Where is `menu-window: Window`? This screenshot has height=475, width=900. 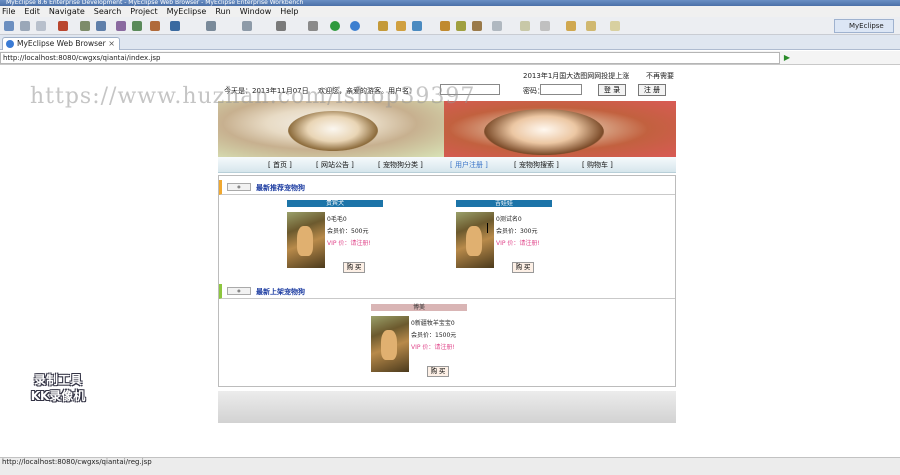 menu-window: Window is located at coordinates (256, 11).